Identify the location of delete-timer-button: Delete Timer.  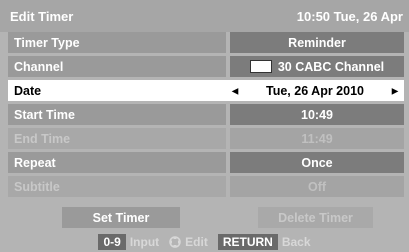
(315, 217).